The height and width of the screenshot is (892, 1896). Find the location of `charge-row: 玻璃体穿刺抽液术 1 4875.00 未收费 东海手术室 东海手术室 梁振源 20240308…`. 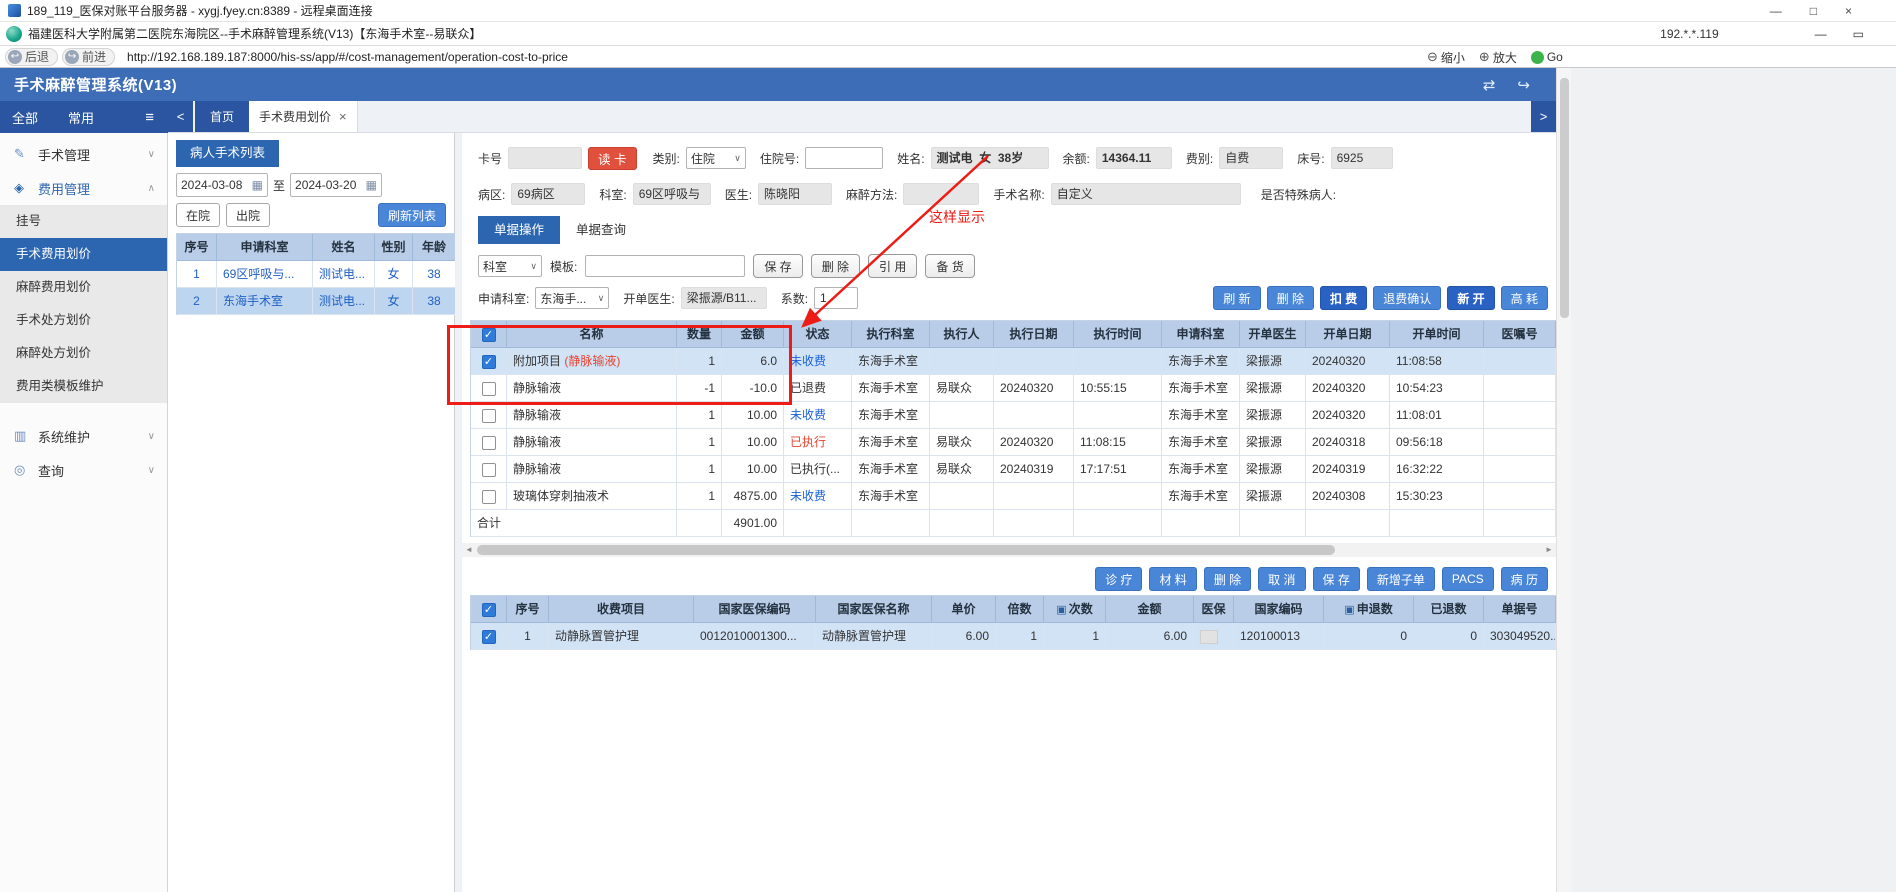

charge-row: 玻璃体穿刺抽液术 1 4875.00 未收费 东海手术室 东海手术室 梁振源 20240308… is located at coordinates (1013, 496).